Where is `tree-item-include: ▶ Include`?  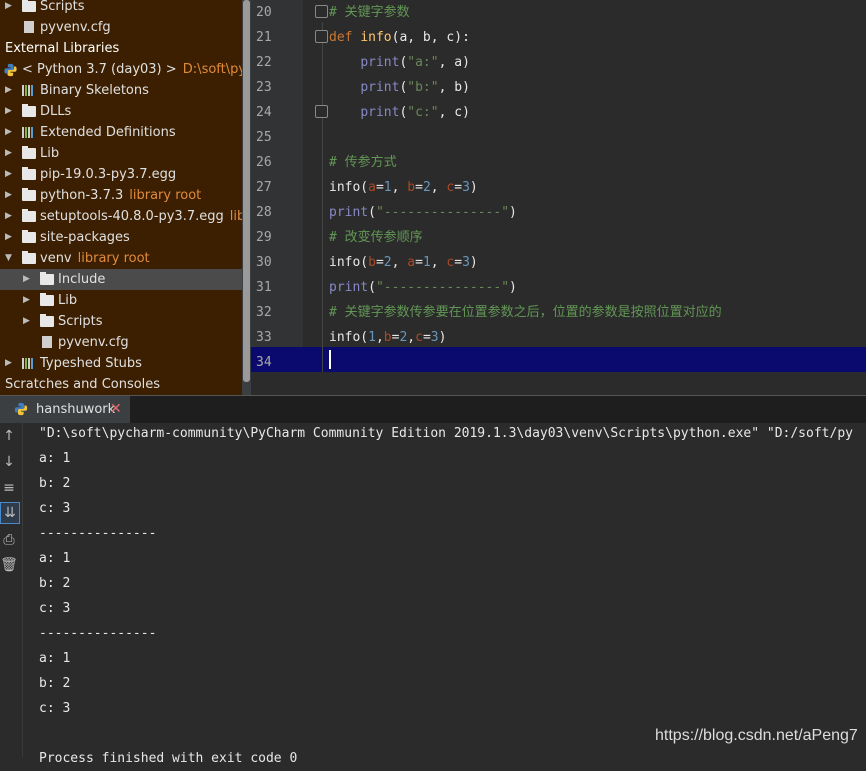 tree-item-include: ▶ Include is located at coordinates (121, 279).